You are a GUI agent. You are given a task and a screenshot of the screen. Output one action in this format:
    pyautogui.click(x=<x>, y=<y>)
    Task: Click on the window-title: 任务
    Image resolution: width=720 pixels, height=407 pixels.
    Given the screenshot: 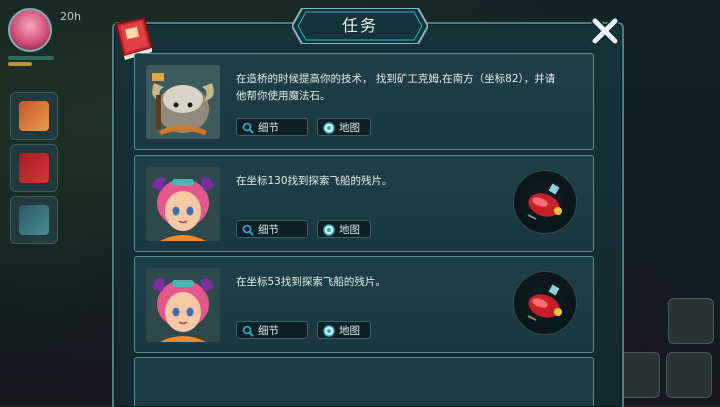 What is the action you would take?
    pyautogui.click(x=359, y=25)
    